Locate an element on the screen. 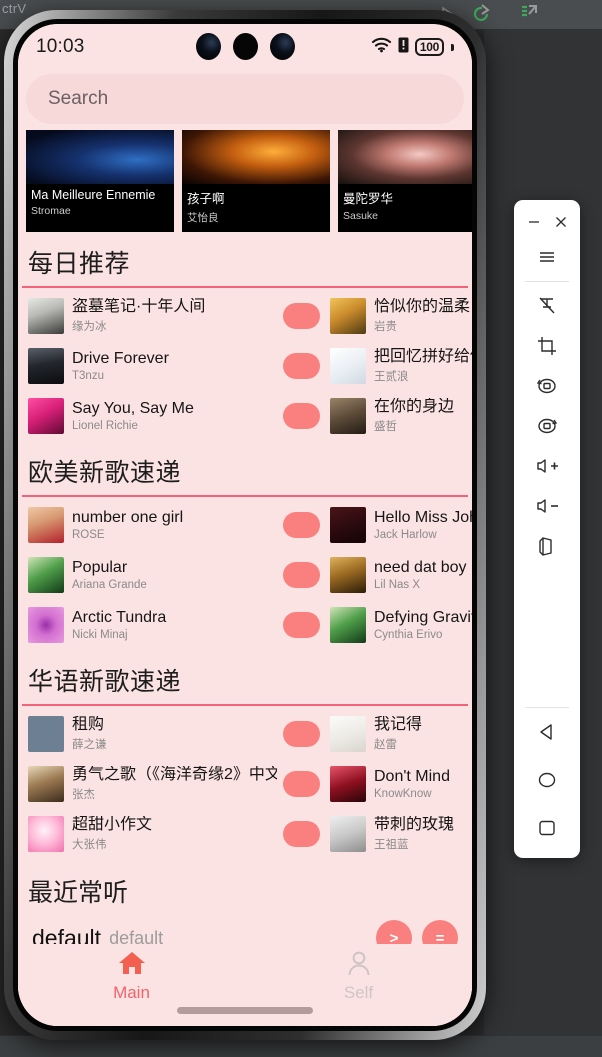 The height and width of the screenshot is (1057, 602). unpin-icon is located at coordinates (547, 306).